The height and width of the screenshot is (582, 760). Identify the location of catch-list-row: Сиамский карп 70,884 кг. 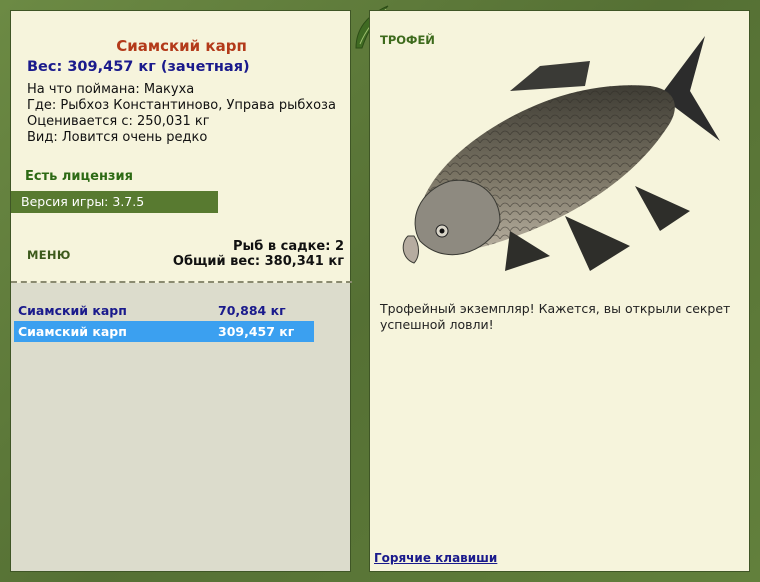
(164, 310).